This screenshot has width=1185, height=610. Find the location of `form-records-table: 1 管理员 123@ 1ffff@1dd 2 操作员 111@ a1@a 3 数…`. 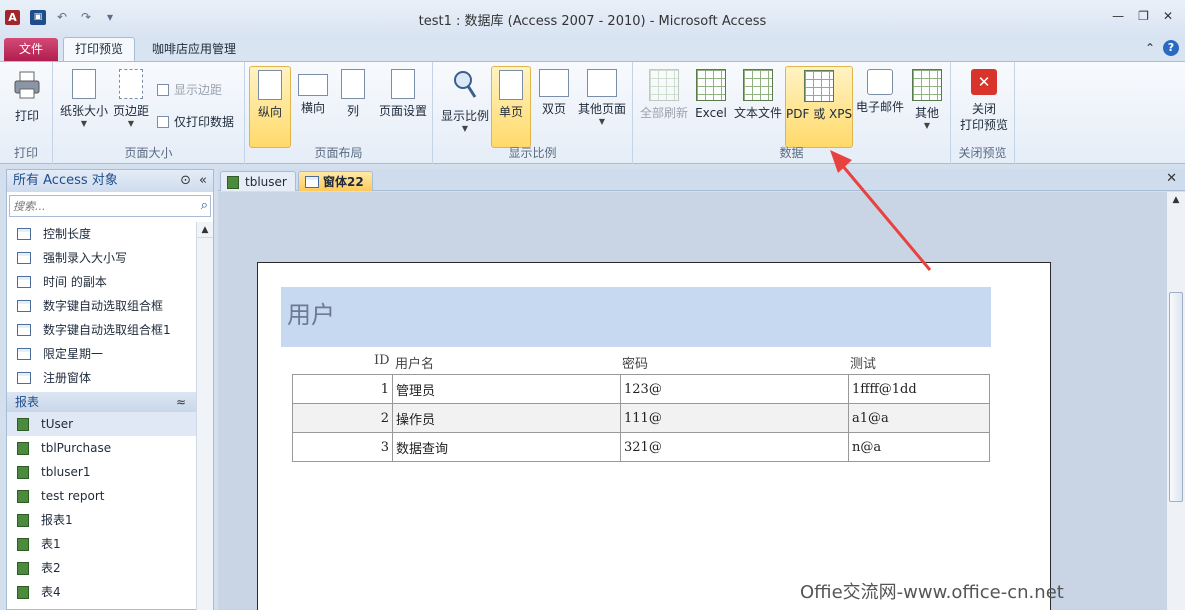

form-records-table: 1 管理员 123@ 1ffff@1dd 2 操作员 111@ a1@a 3 数… is located at coordinates (641, 418).